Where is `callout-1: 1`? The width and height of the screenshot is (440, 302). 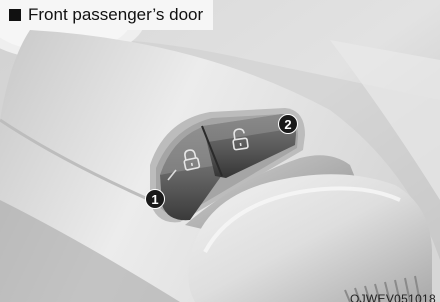
callout-1: 1 is located at coordinates (155, 199).